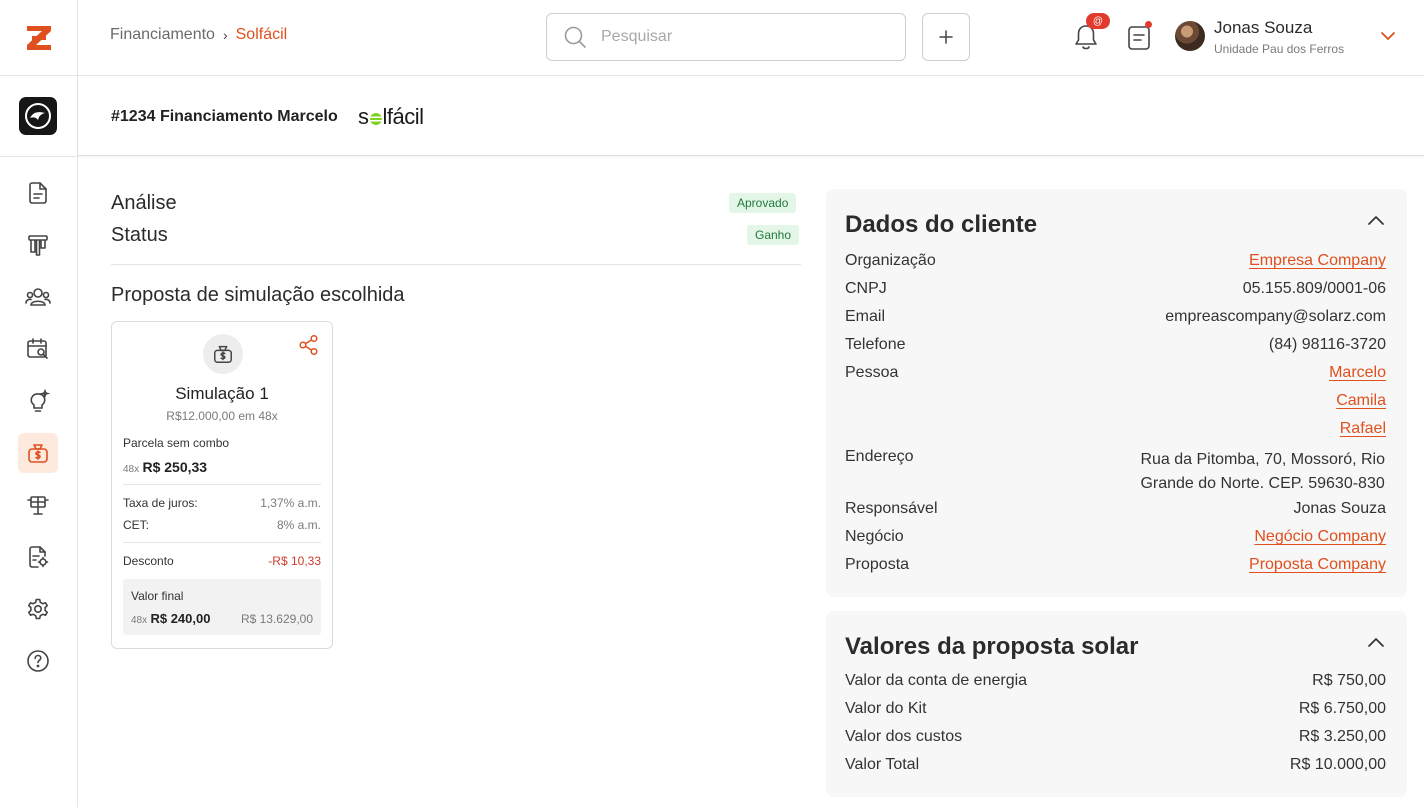  I want to click on breadcrumb: Financiamento › Solfácil, so click(198, 35).